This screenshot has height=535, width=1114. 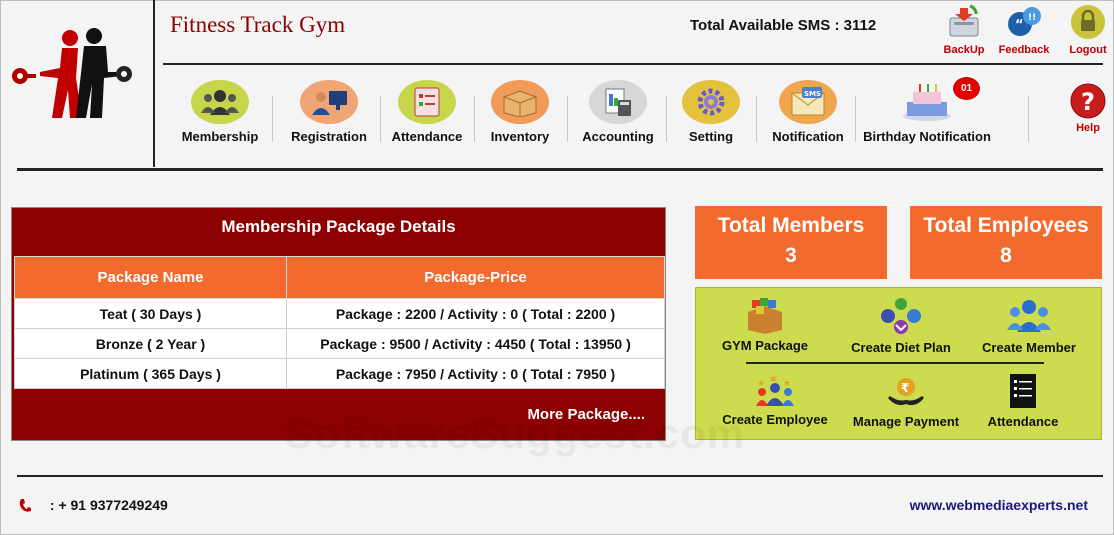 I want to click on total-employees-value: 8, so click(x=1006, y=255).